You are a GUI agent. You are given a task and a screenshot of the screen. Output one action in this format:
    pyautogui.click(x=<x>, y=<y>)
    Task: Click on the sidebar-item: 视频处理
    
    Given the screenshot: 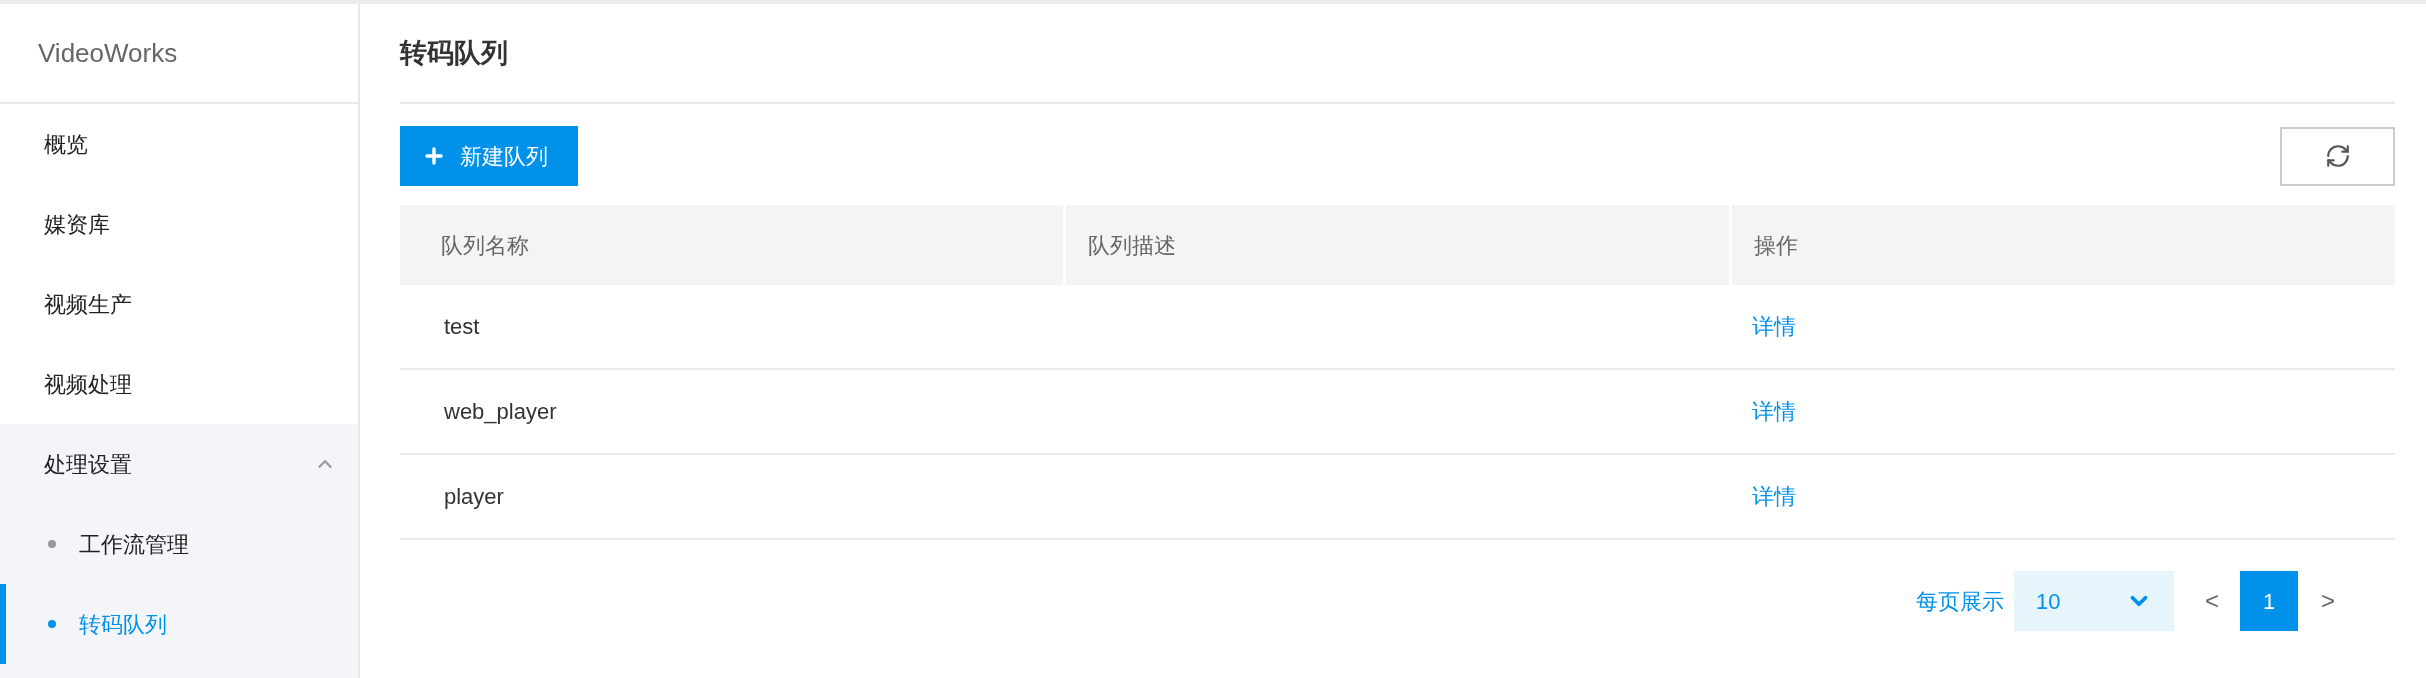 What is the action you would take?
    pyautogui.click(x=179, y=384)
    